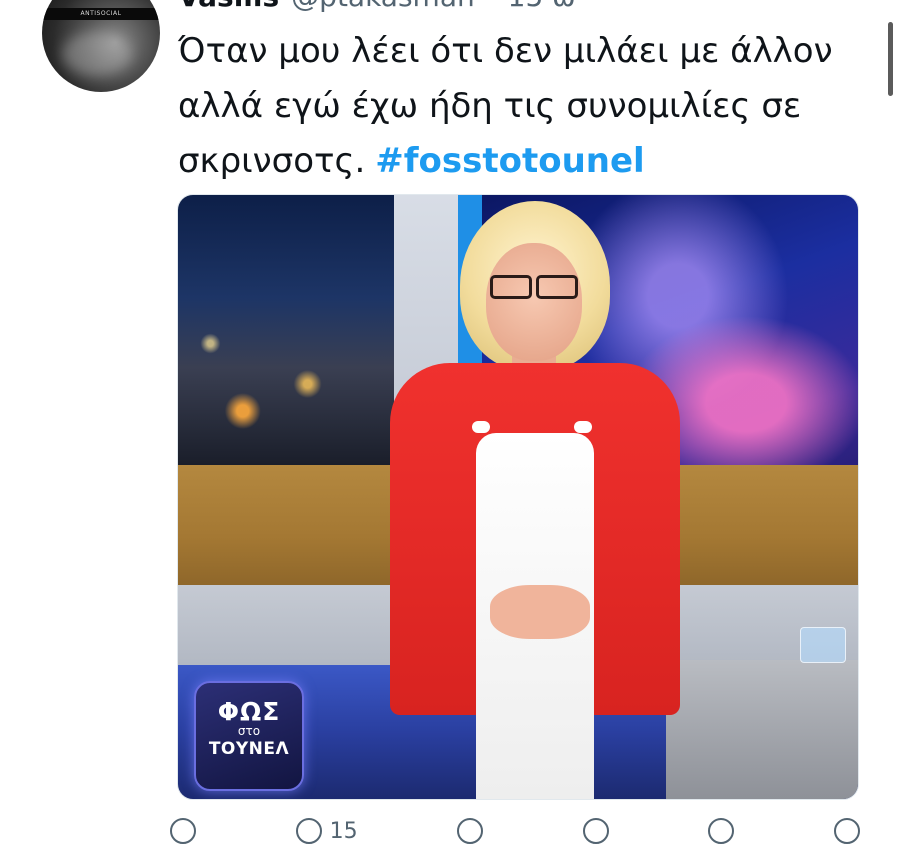 This screenshot has width=900, height=846. I want to click on retweet-button: 15, so click(326, 831).